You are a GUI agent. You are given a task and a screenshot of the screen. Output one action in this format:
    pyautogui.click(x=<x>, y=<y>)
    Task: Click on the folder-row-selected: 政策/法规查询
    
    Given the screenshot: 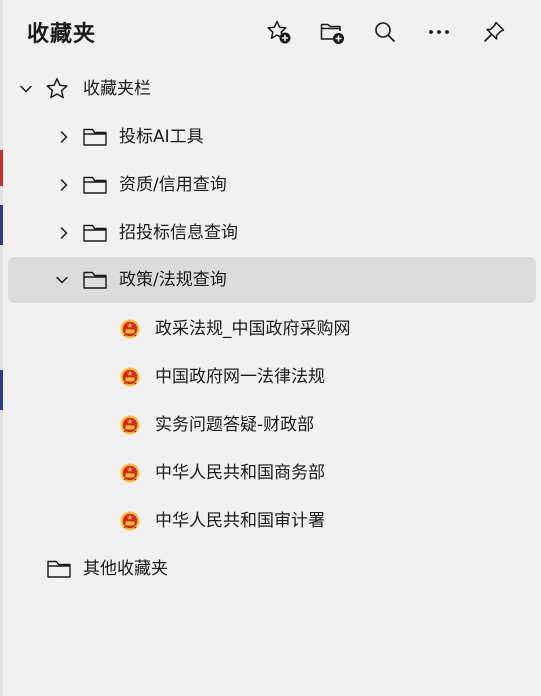 What is the action you would take?
    pyautogui.click(x=272, y=280)
    